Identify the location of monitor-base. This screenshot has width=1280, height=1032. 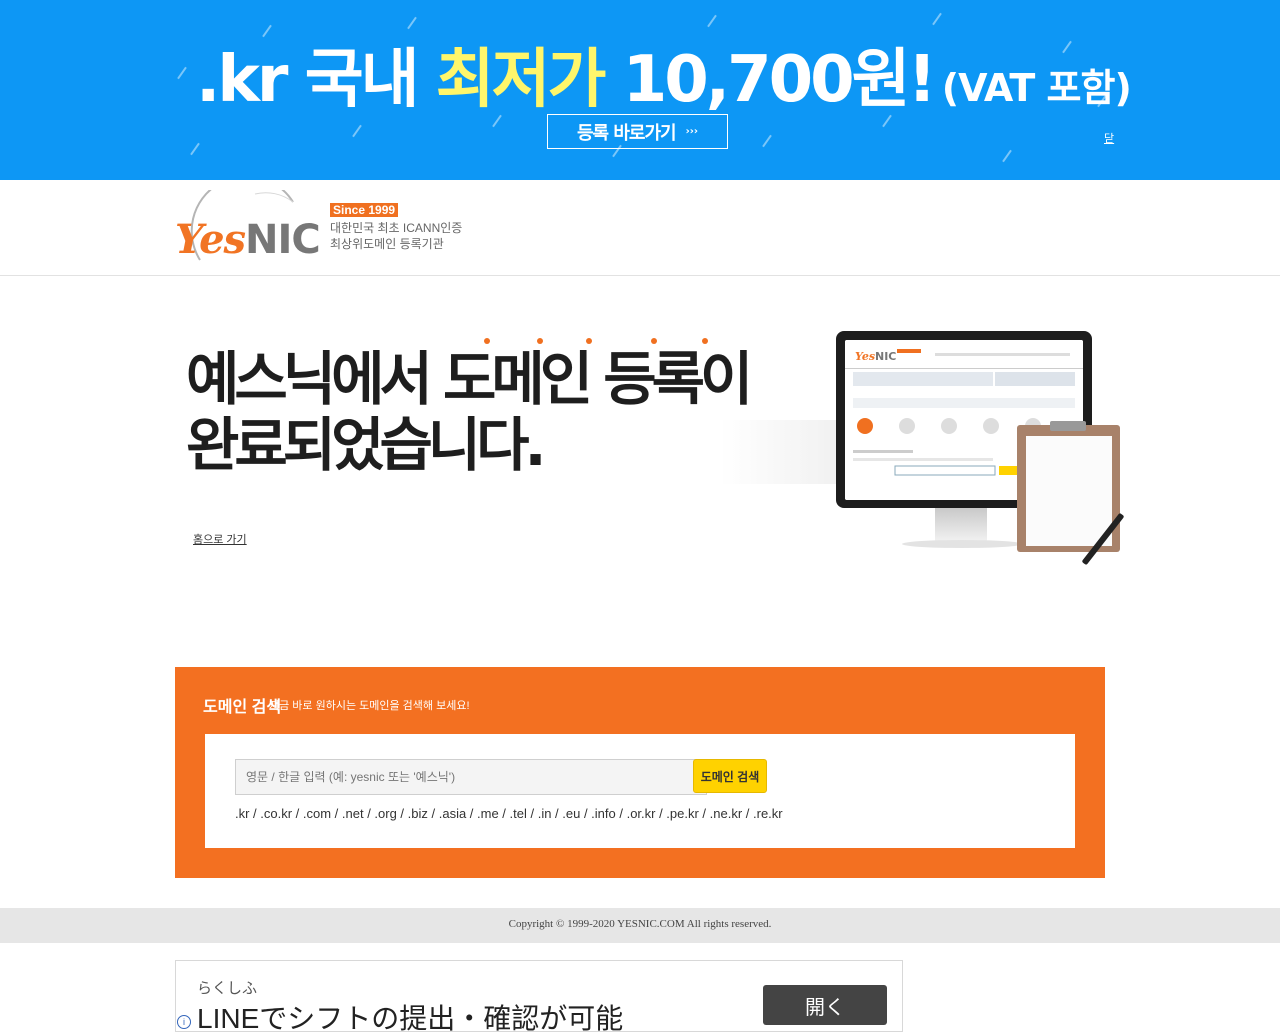
(962, 544).